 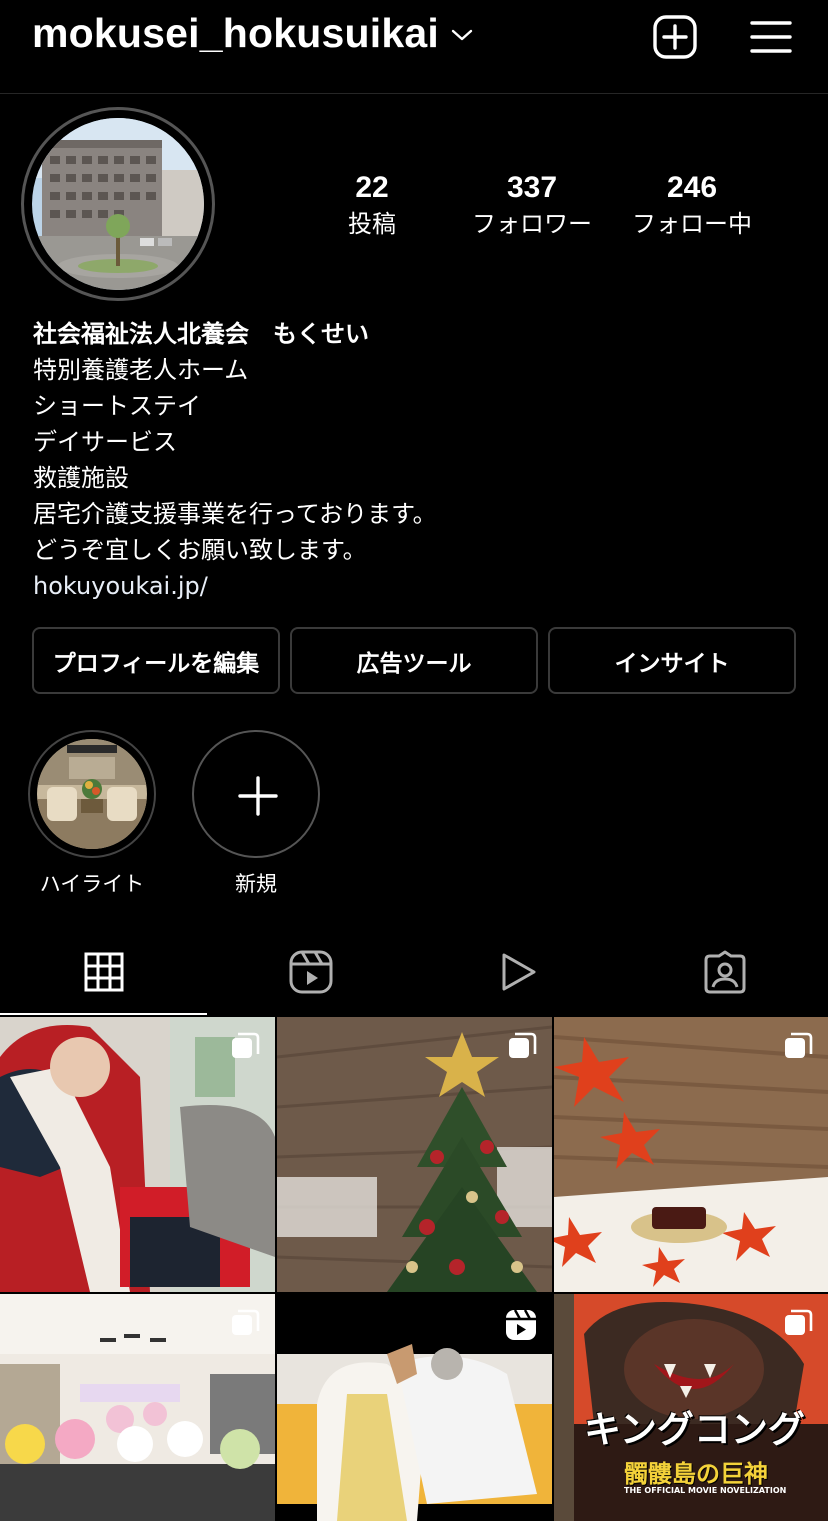 What do you see at coordinates (235, 514) in the screenshot?
I see `bio-line: 居宅介護支援事業を行っております。` at bounding box center [235, 514].